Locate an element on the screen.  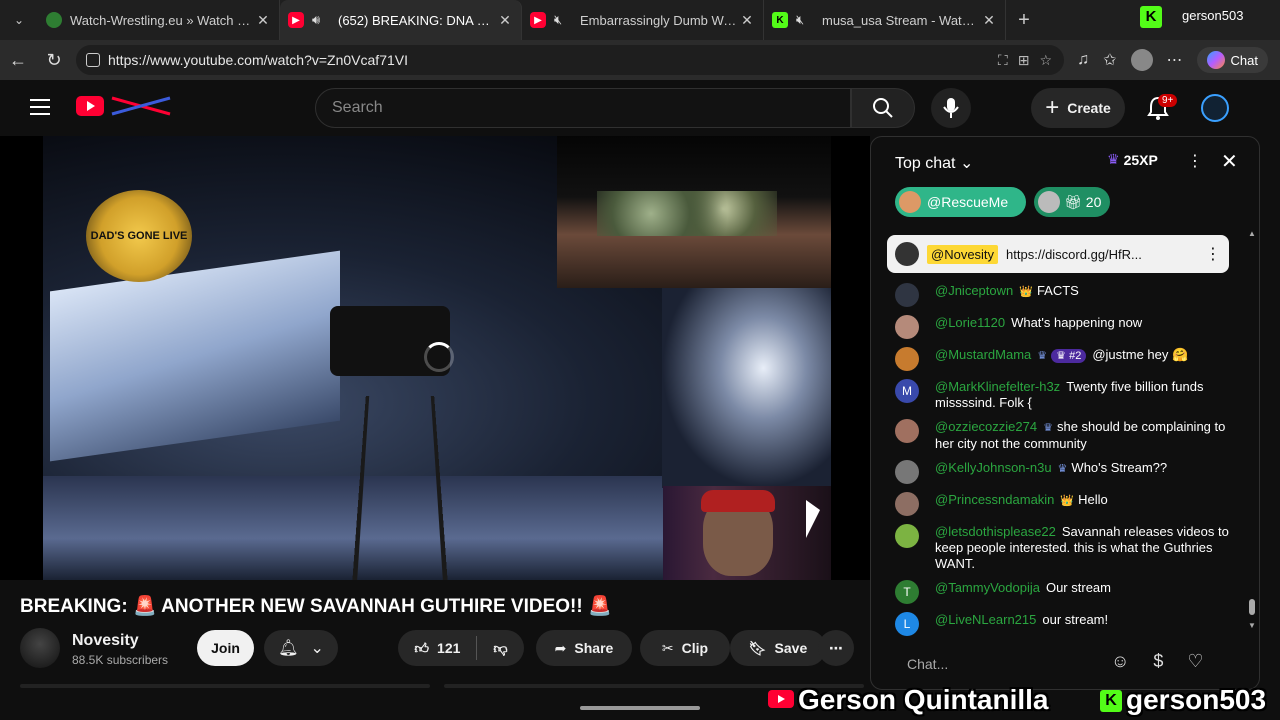
thumbs-down-icon: 👎︎ is located at coordinates (500, 648).